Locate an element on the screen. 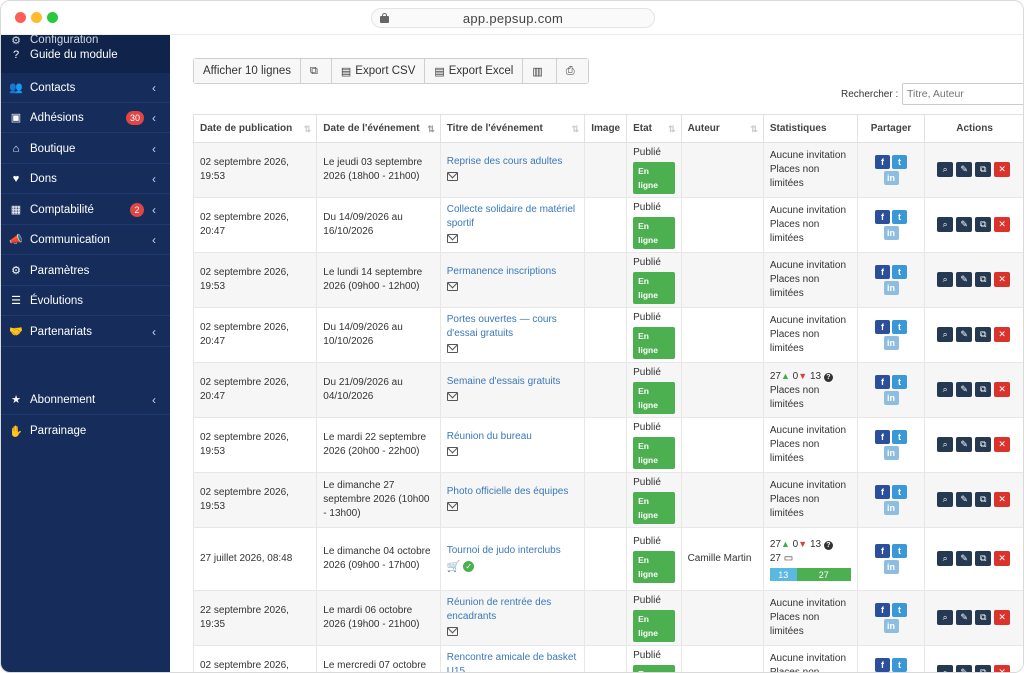  sidebar-item-guide: ? Guide du module is located at coordinates (85, 55).